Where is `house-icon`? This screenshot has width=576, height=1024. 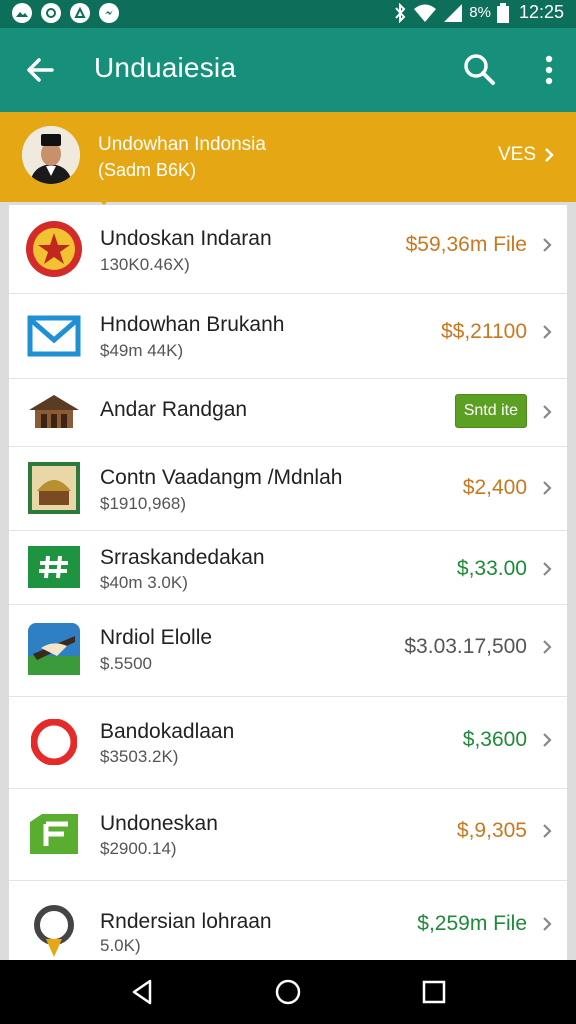 house-icon is located at coordinates (54, 412).